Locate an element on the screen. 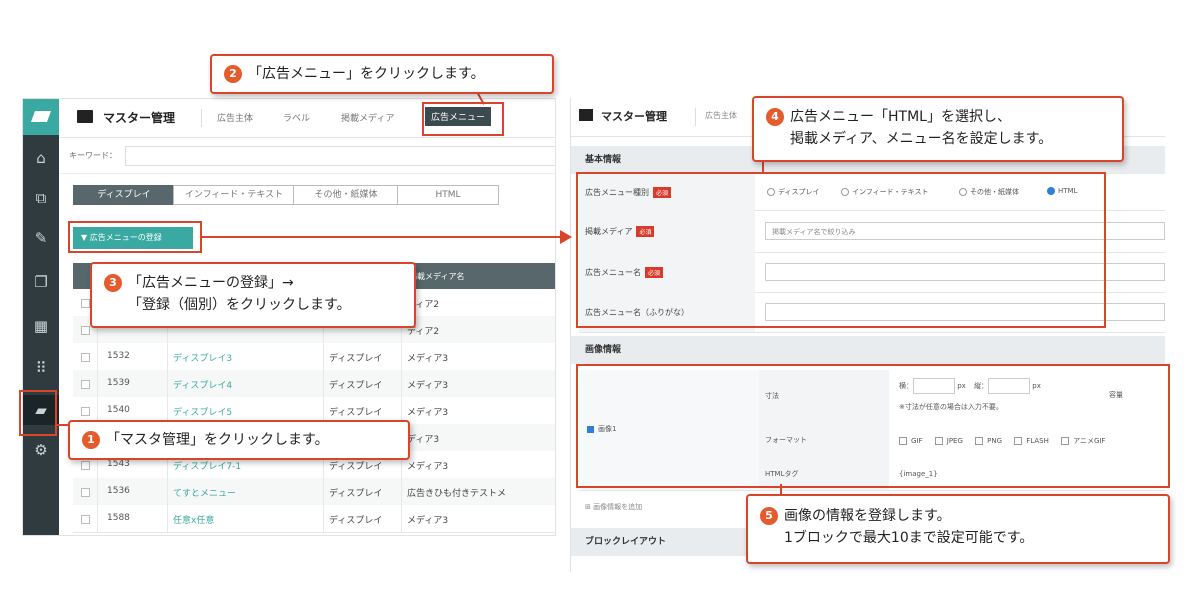 The image size is (1200, 605). row-name-link: 任意x任意 is located at coordinates (193, 519).